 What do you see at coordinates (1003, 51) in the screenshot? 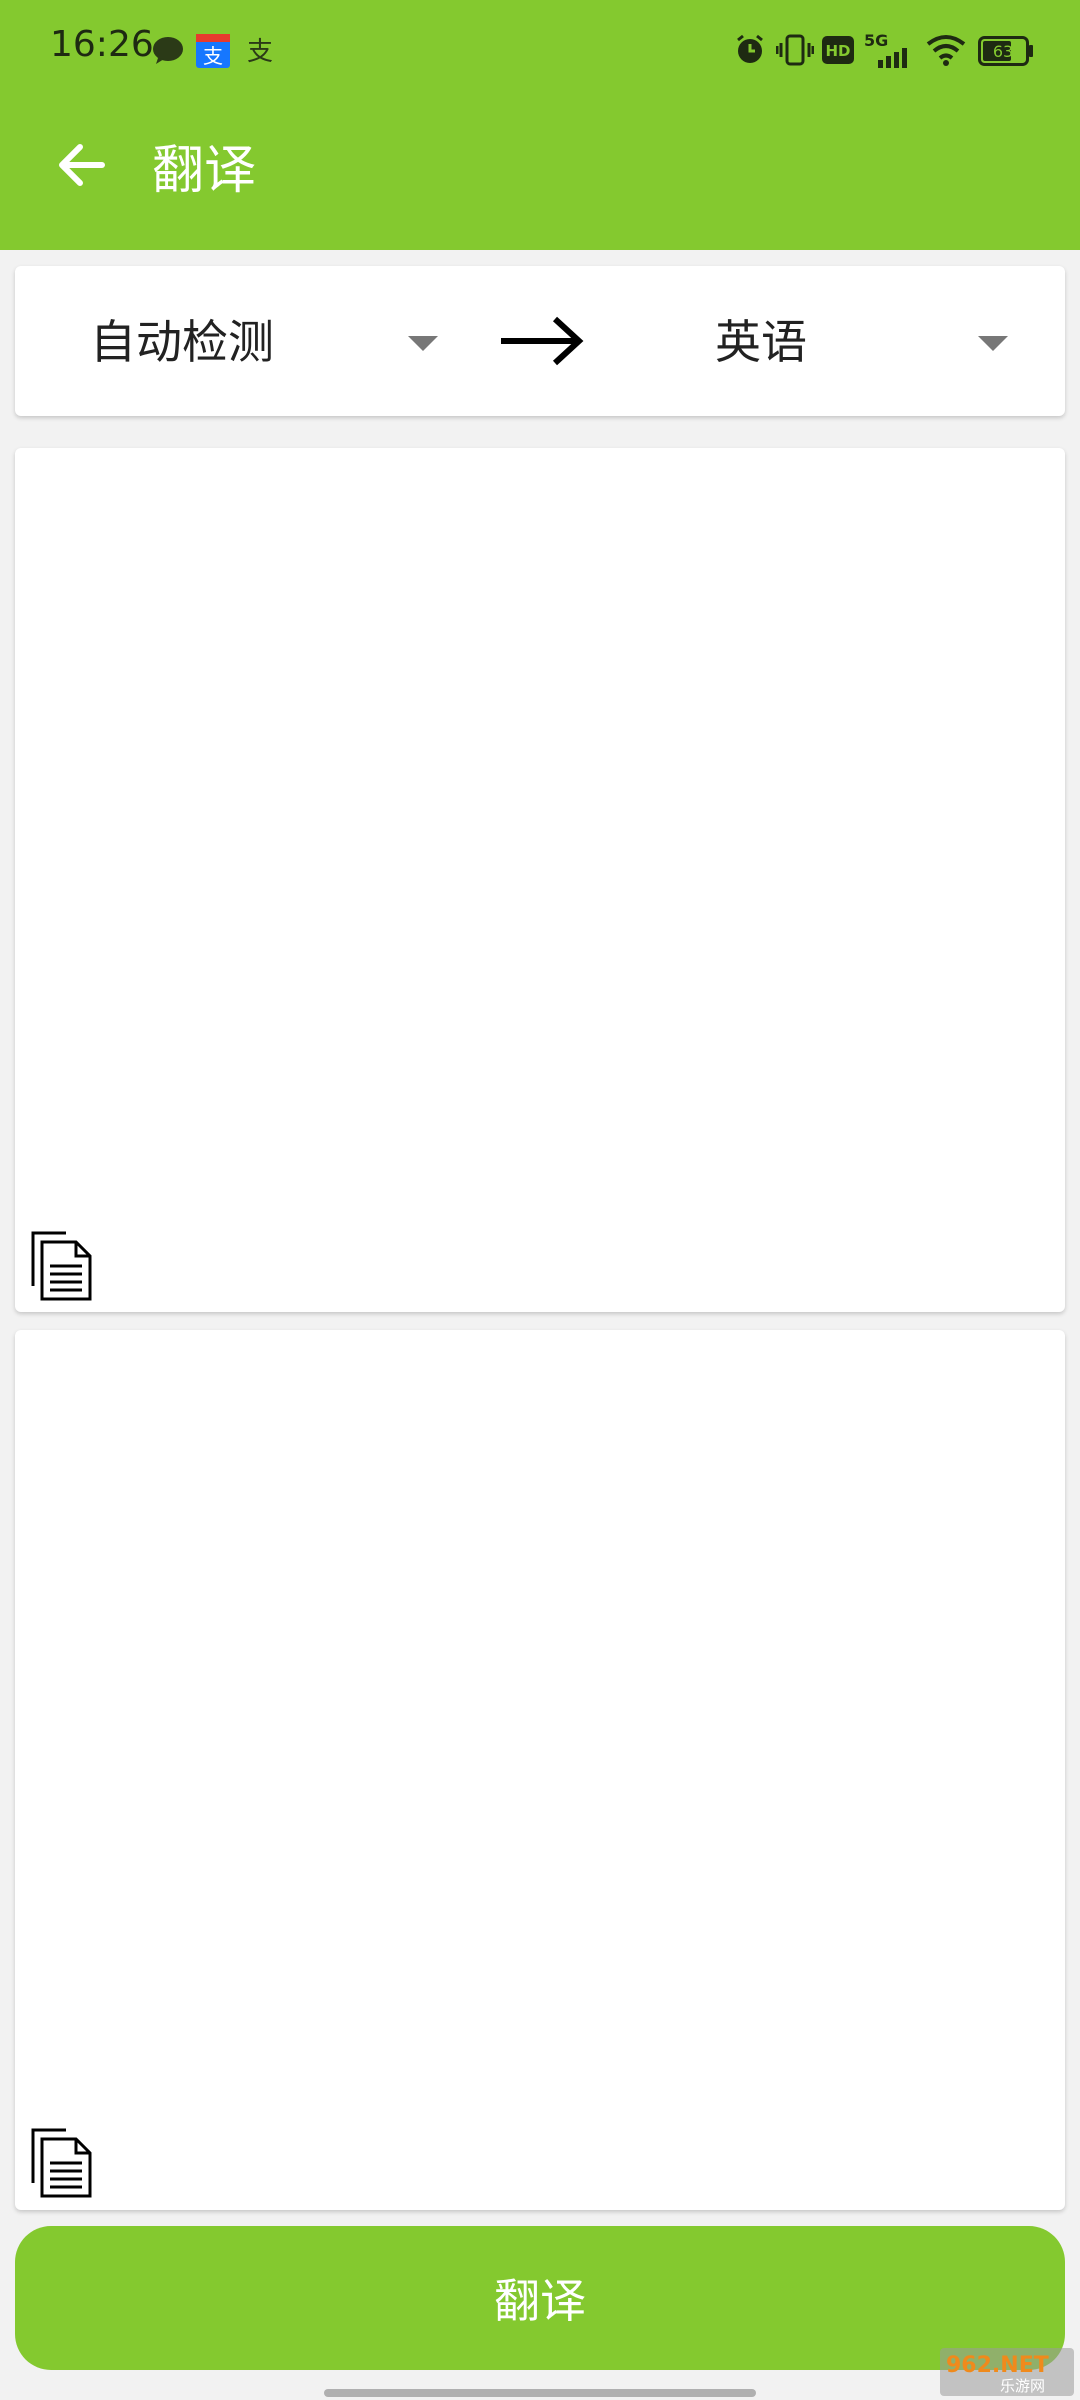
I see `svg-text: 63` at bounding box center [1003, 51].